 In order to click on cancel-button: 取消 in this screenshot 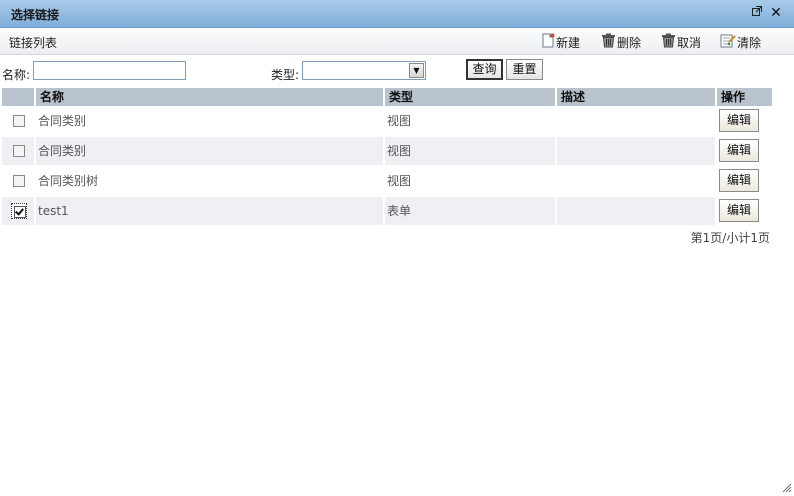, I will do `click(681, 42)`.